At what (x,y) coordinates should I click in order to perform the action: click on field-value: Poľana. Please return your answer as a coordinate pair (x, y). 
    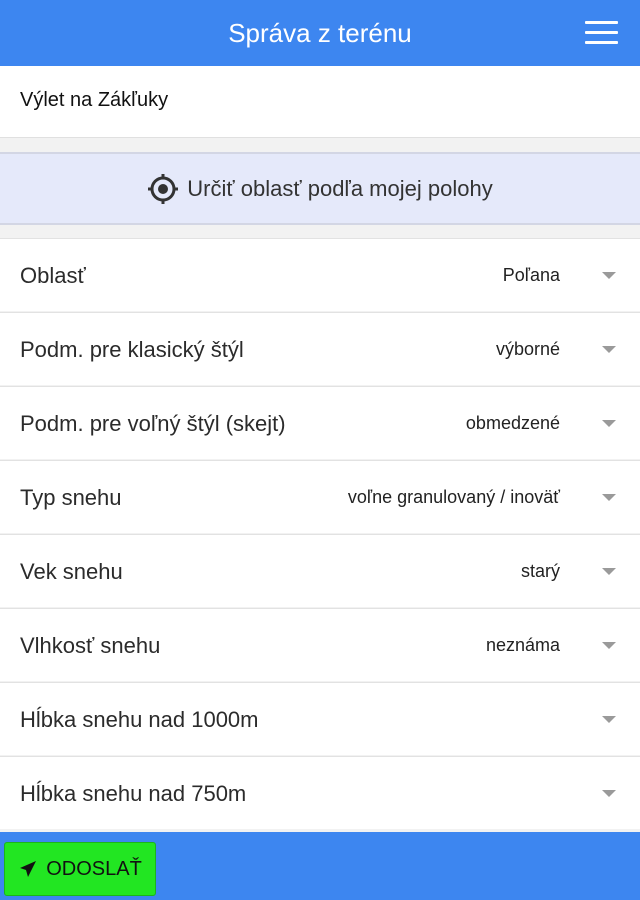
    Looking at the image, I should click on (531, 275).